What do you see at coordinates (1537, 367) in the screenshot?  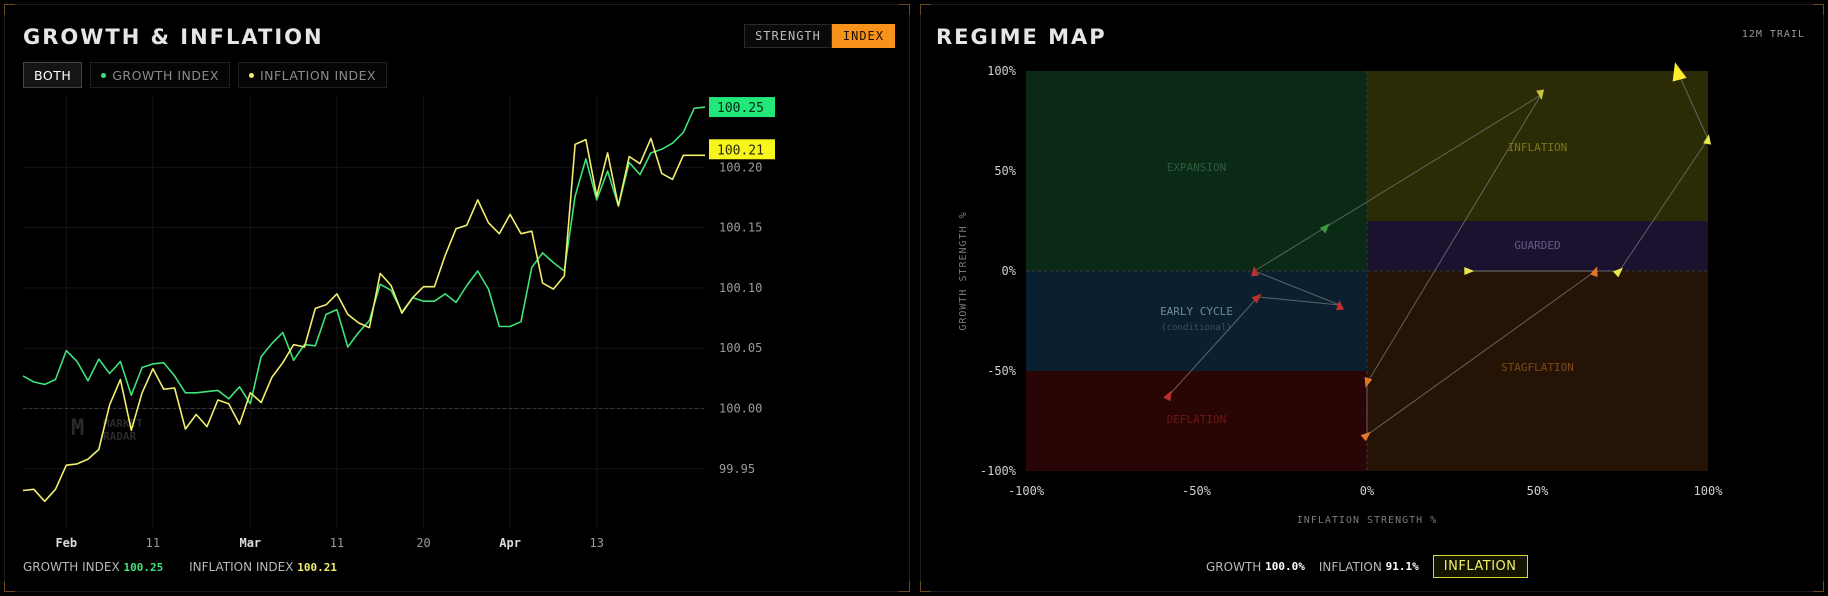 I see `region-label: STAGFLATION` at bounding box center [1537, 367].